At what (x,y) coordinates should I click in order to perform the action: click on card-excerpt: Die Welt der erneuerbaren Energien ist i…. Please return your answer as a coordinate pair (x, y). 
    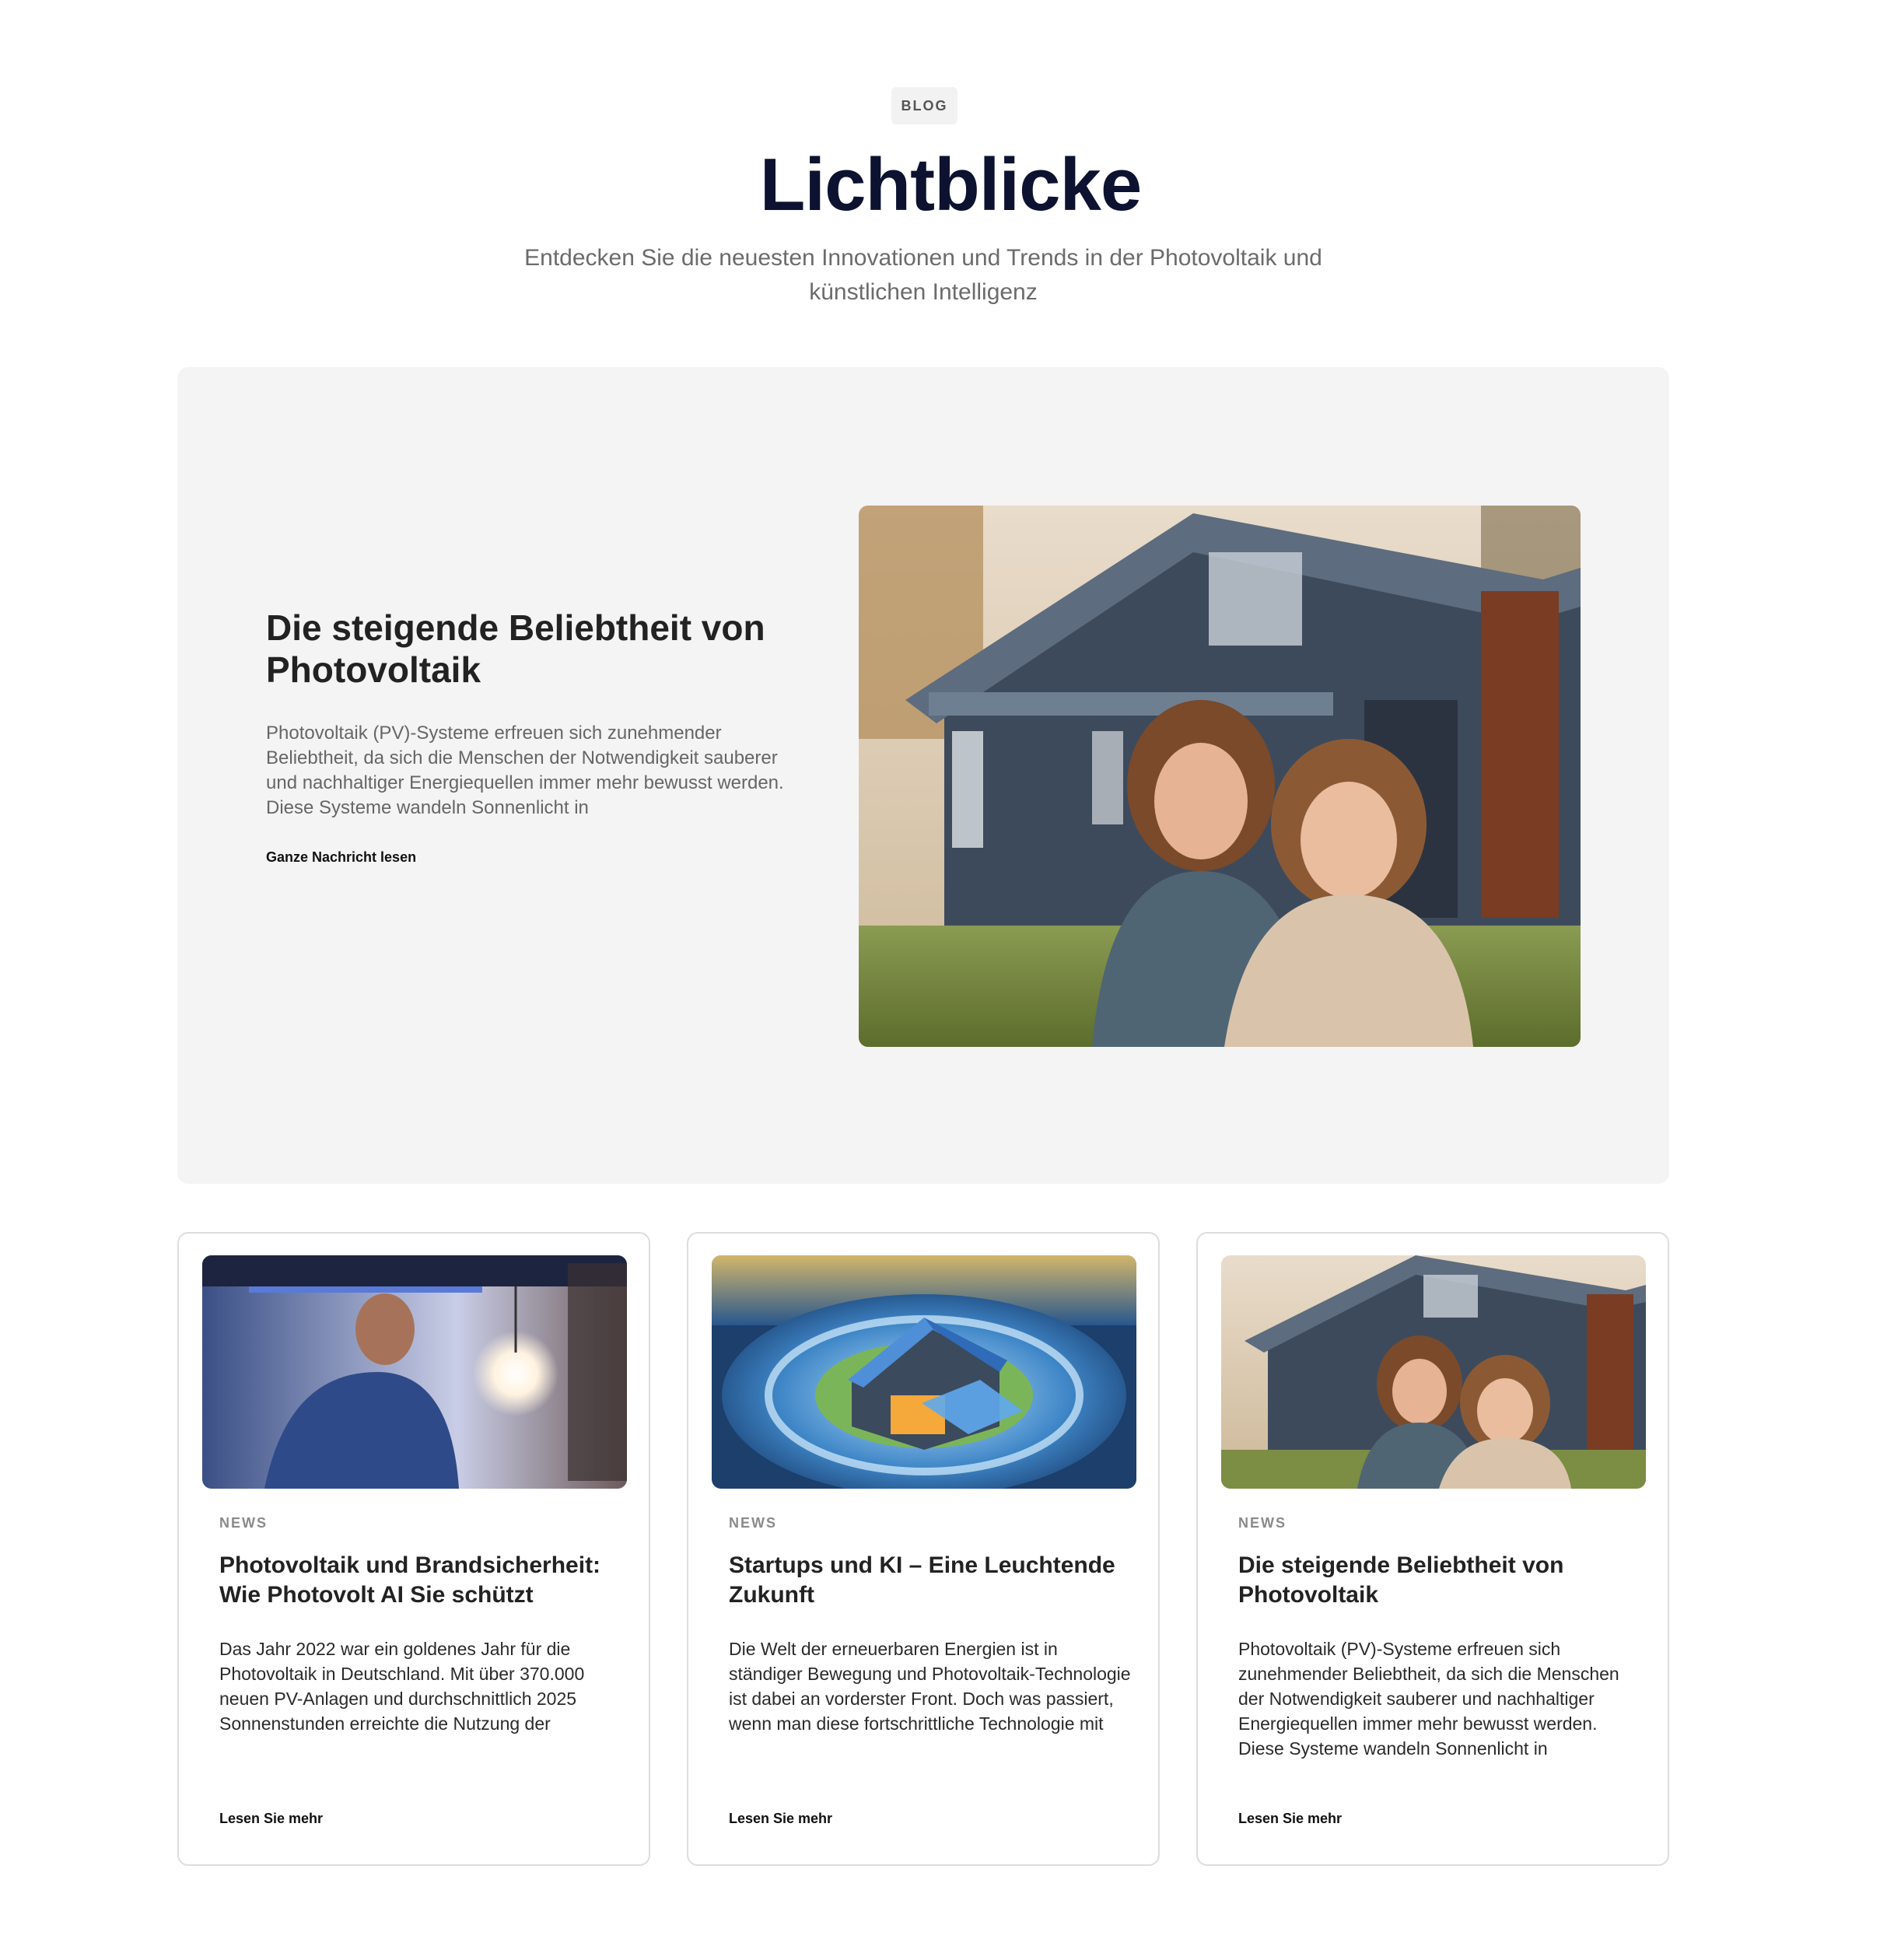
    Looking at the image, I should click on (930, 1687).